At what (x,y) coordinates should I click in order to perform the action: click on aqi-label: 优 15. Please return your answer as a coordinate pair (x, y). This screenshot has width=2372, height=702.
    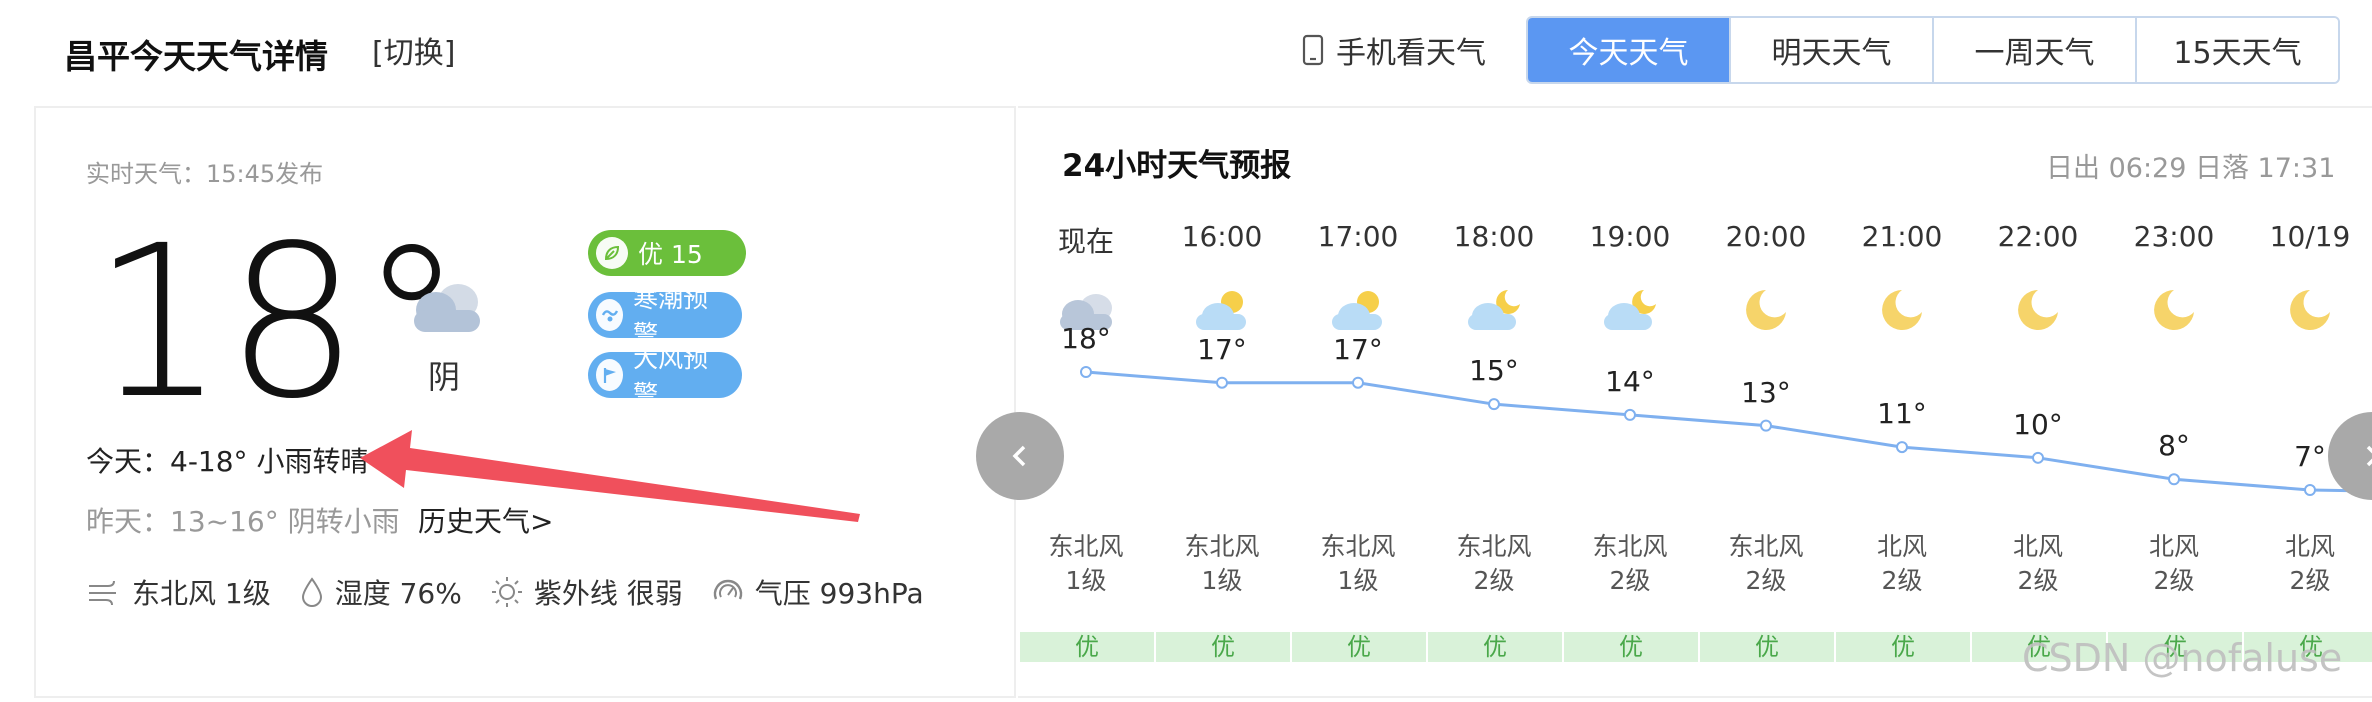
    Looking at the image, I should click on (670, 254).